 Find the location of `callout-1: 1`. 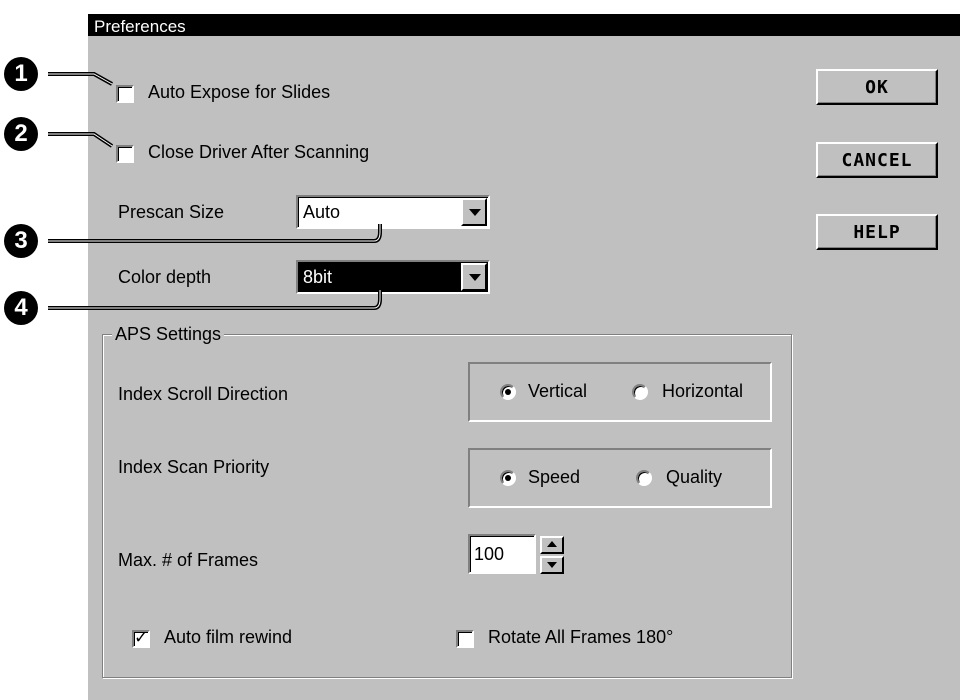

callout-1: 1 is located at coordinates (21, 74).